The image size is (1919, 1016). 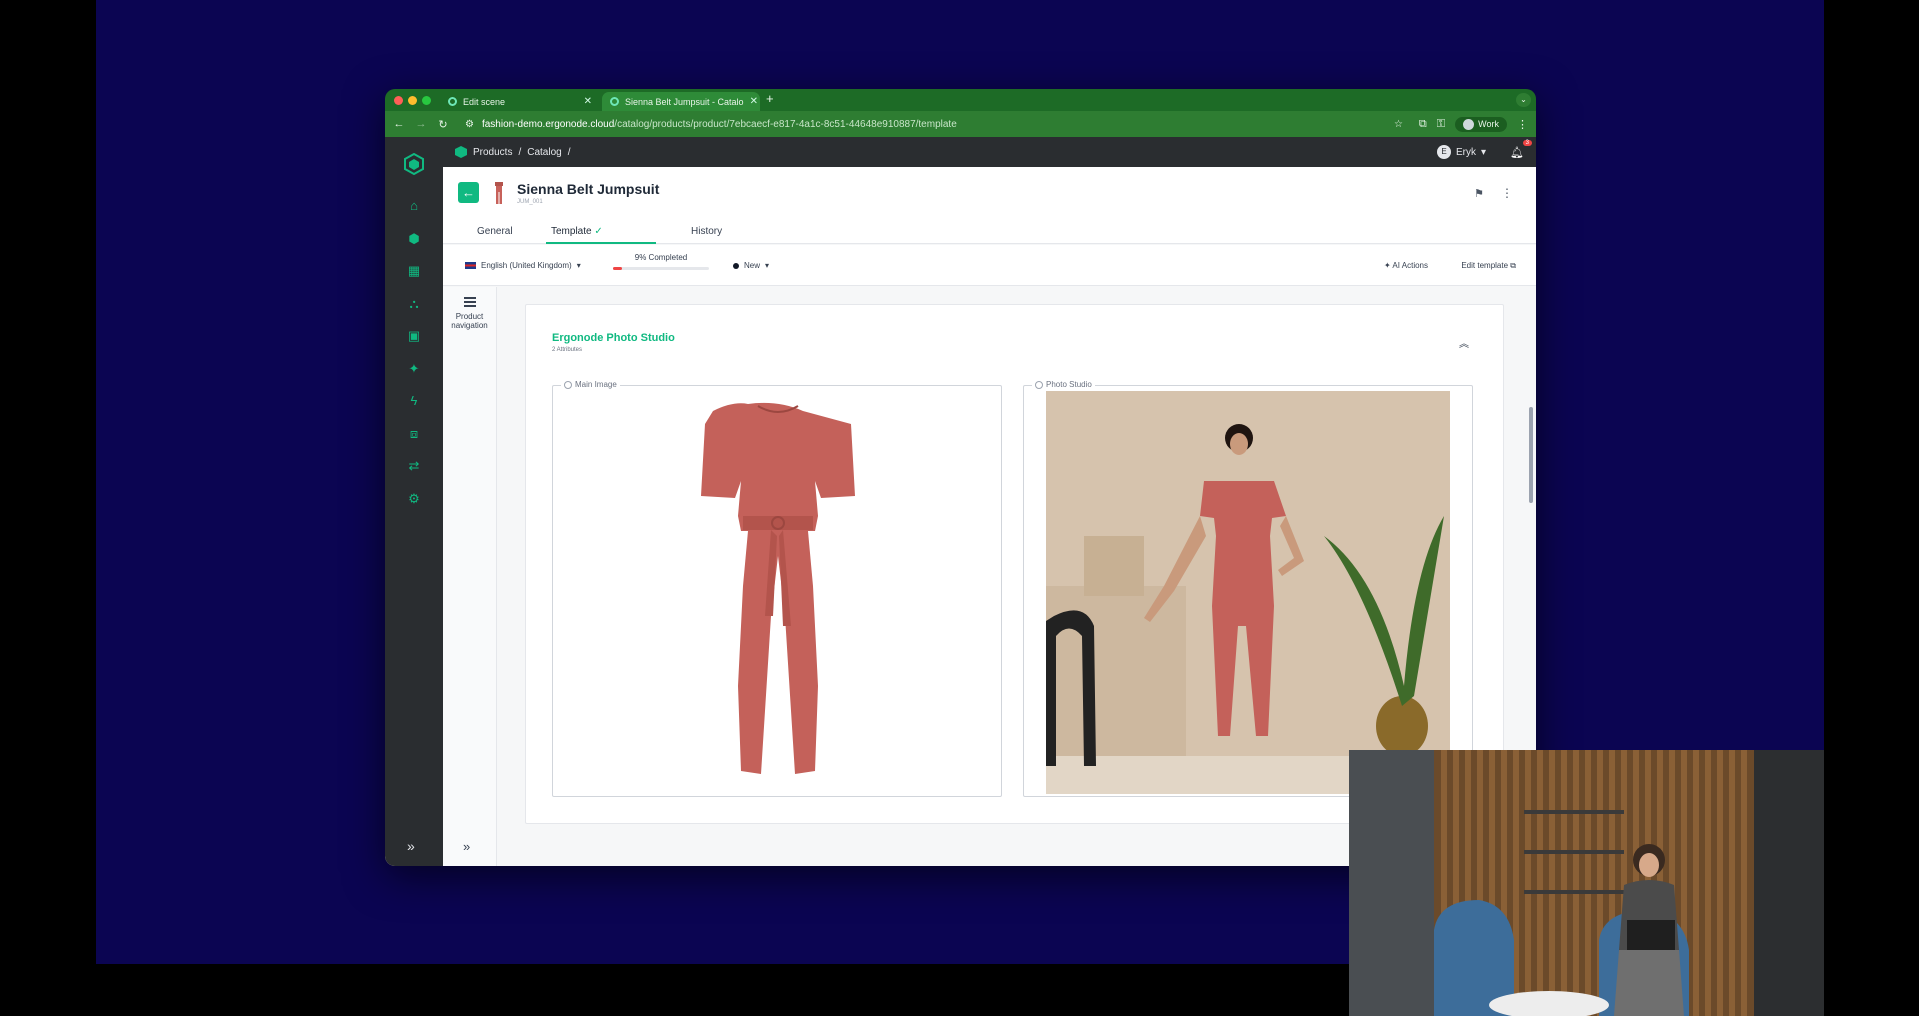 I want to click on ai-actions-label: AI Actions, so click(x=1410, y=265).